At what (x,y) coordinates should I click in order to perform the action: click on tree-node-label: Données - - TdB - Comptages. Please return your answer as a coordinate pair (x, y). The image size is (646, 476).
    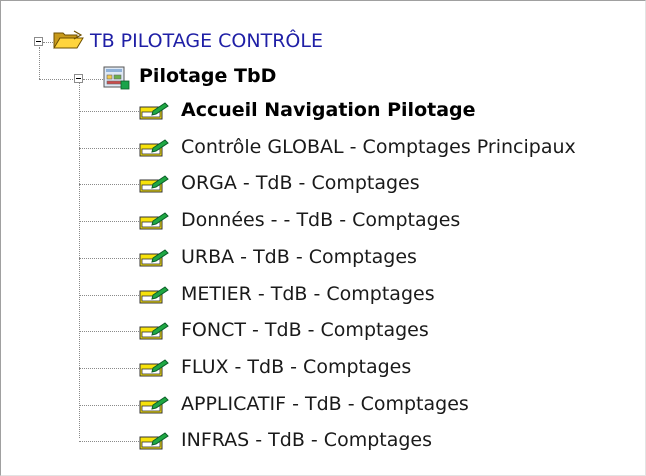
    Looking at the image, I should click on (320, 220).